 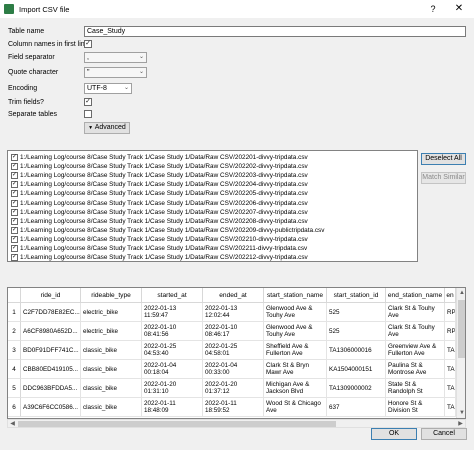 I want to click on column-header: start_station_id, so click(x=356, y=295).